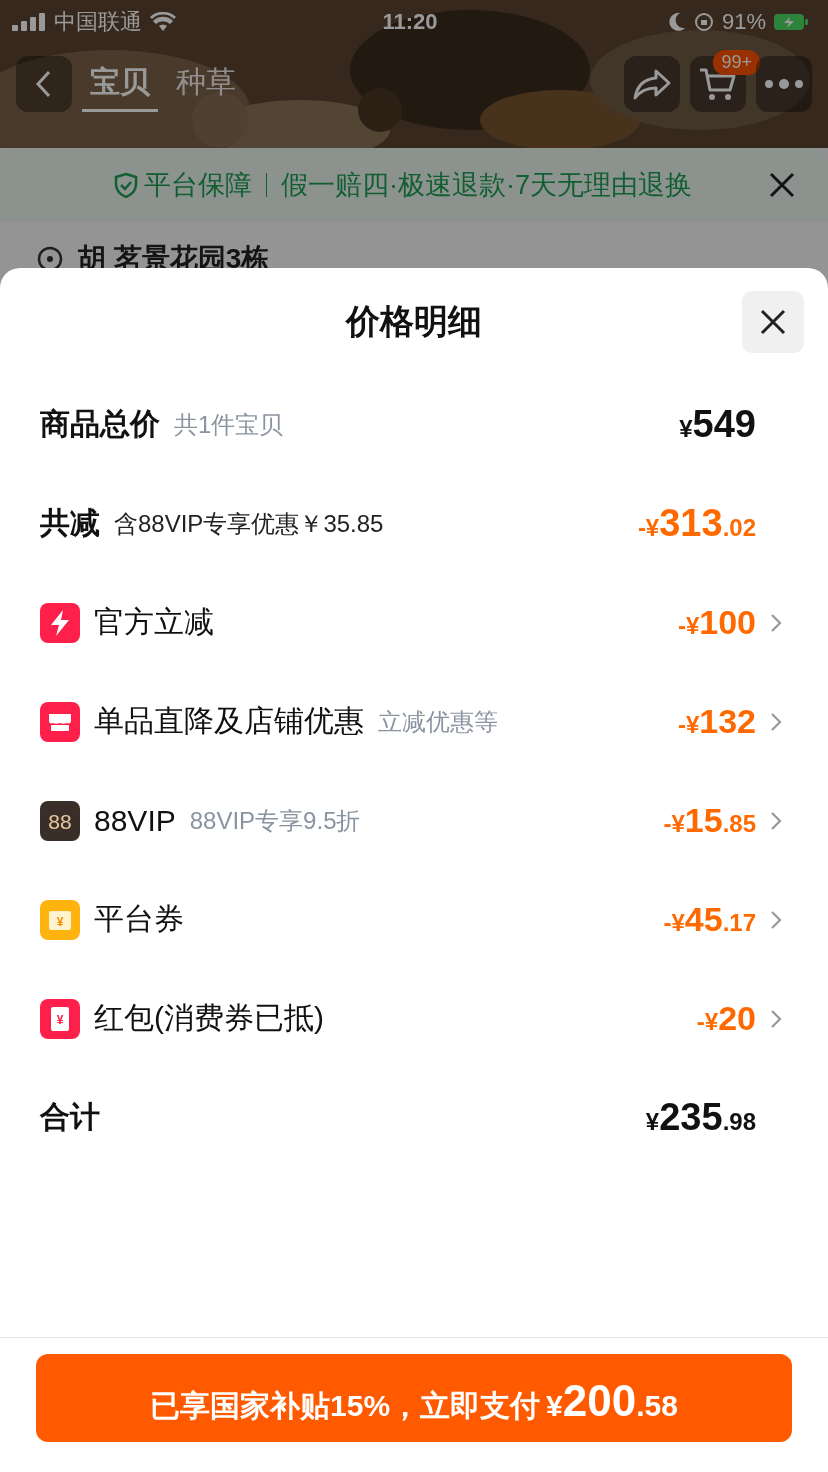 The image size is (828, 1472). I want to click on row-label: 商品总价, so click(100, 424).